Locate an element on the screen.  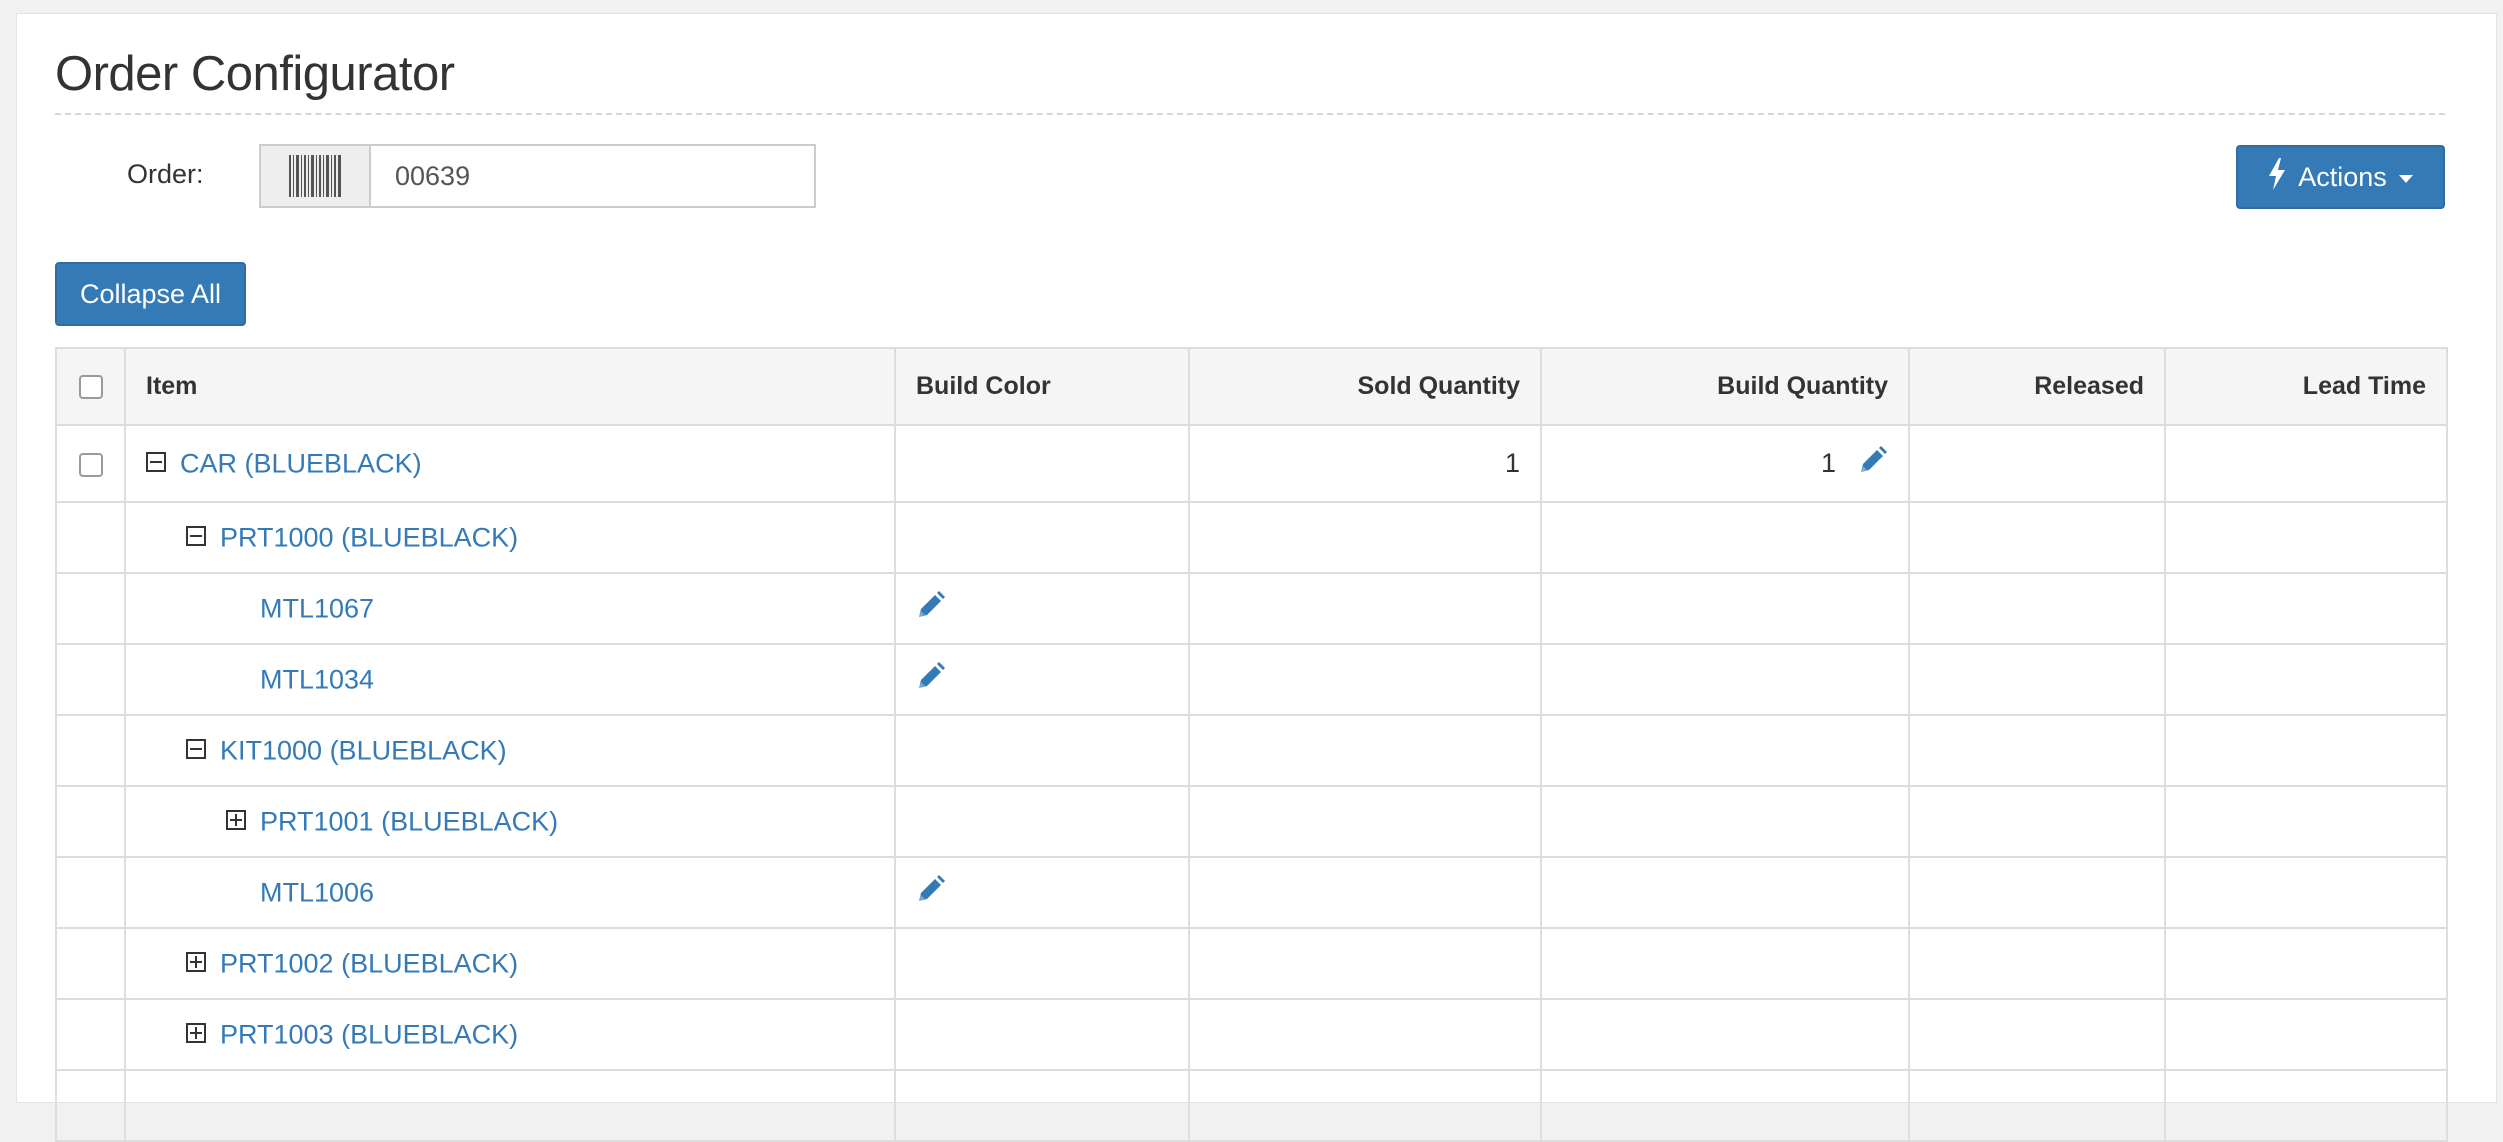
column-header-item: Item is located at coordinates (510, 386).